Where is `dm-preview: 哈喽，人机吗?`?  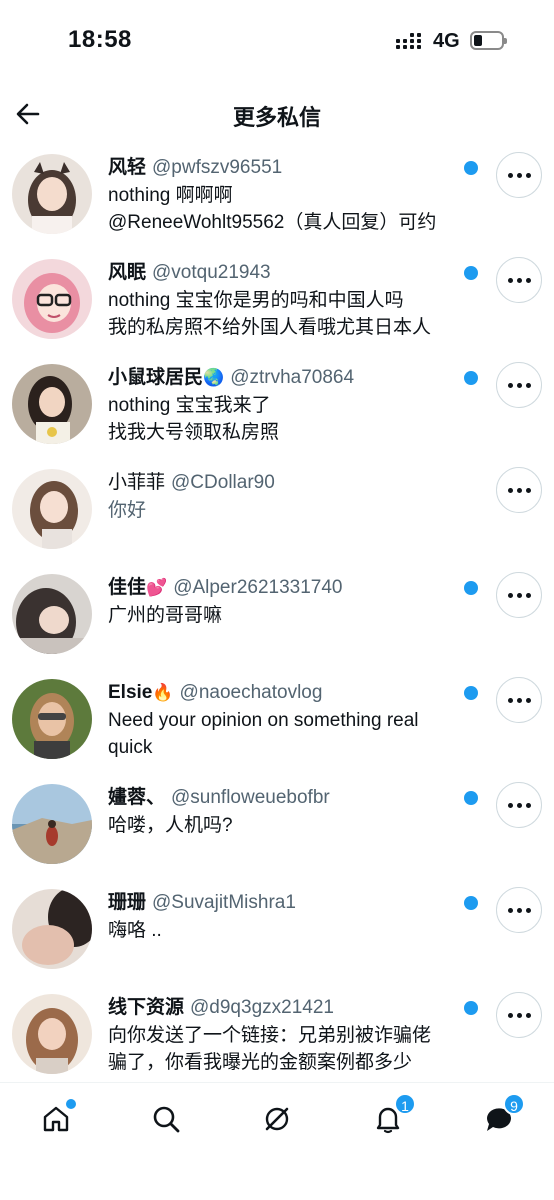
dm-preview: 哈喽，人机吗? is located at coordinates (298, 825).